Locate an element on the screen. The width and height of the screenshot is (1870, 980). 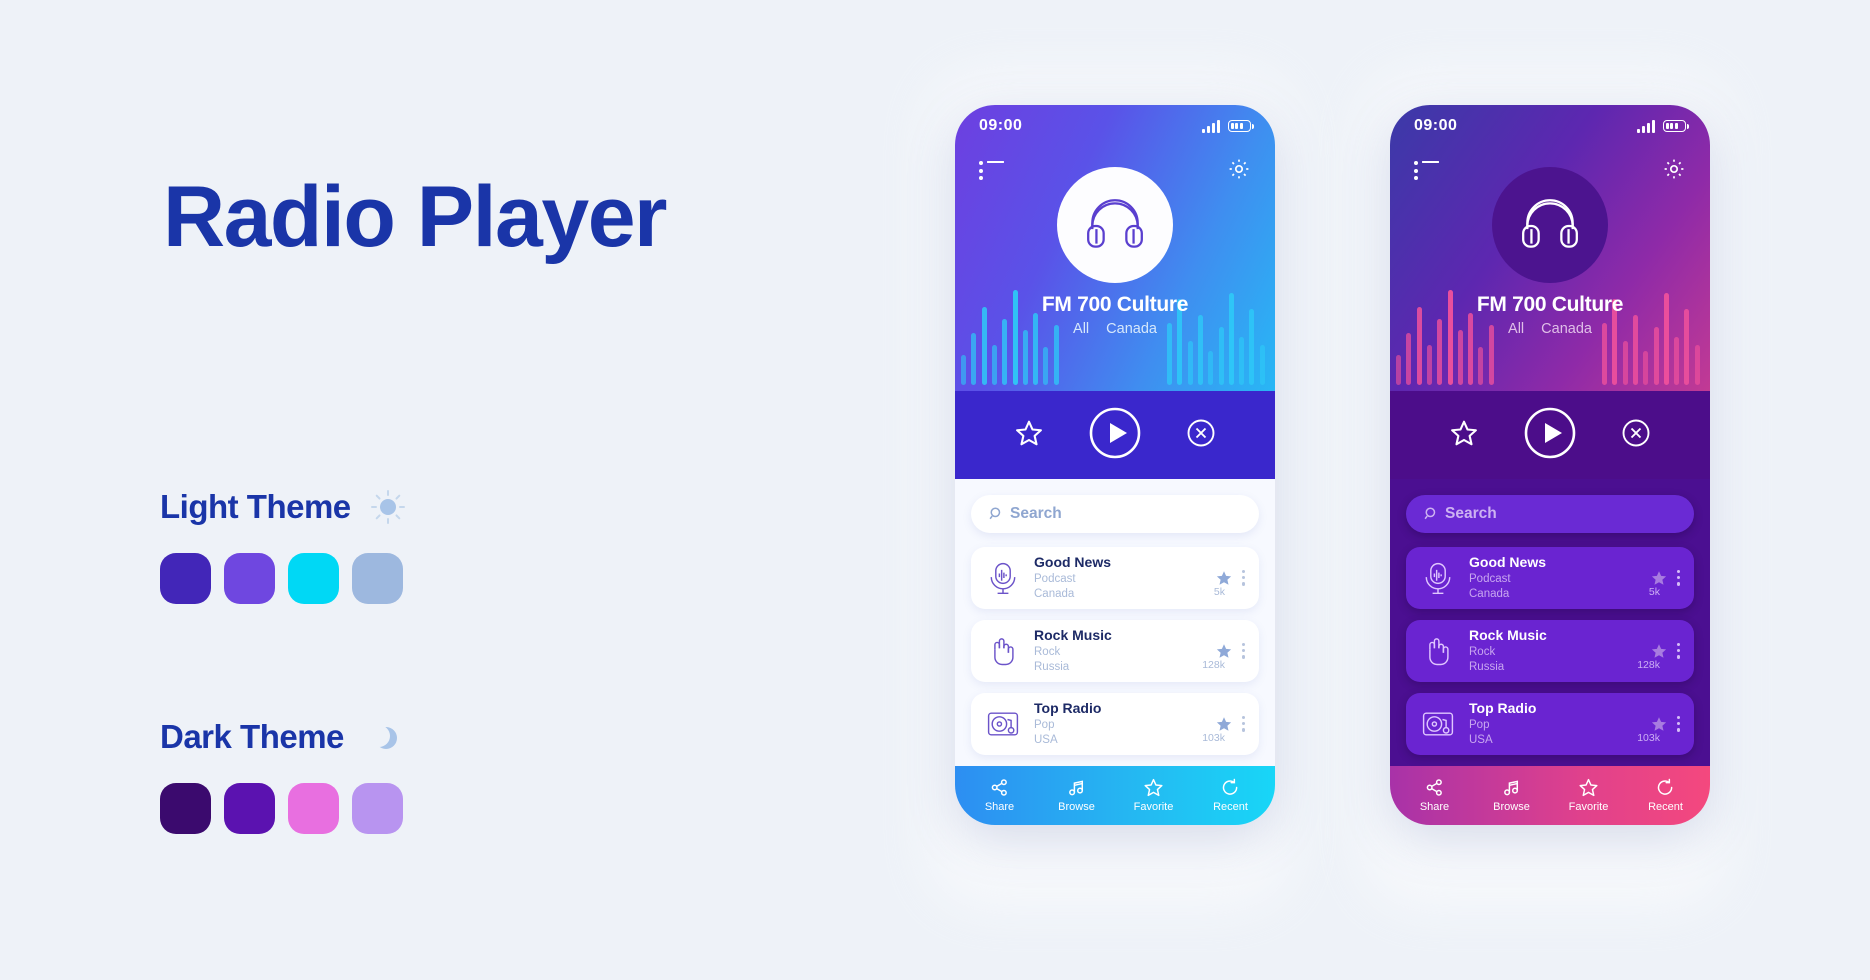
light-theme-label: Light Theme is located at coordinates (255, 506).